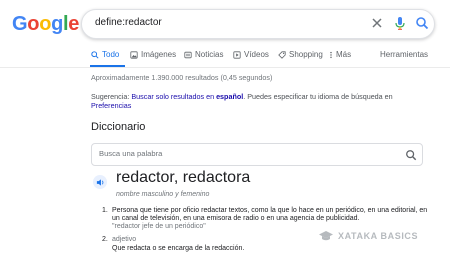 The image size is (450, 253). Describe the element at coordinates (237, 54) in the screenshot. I see `video-icon` at that location.